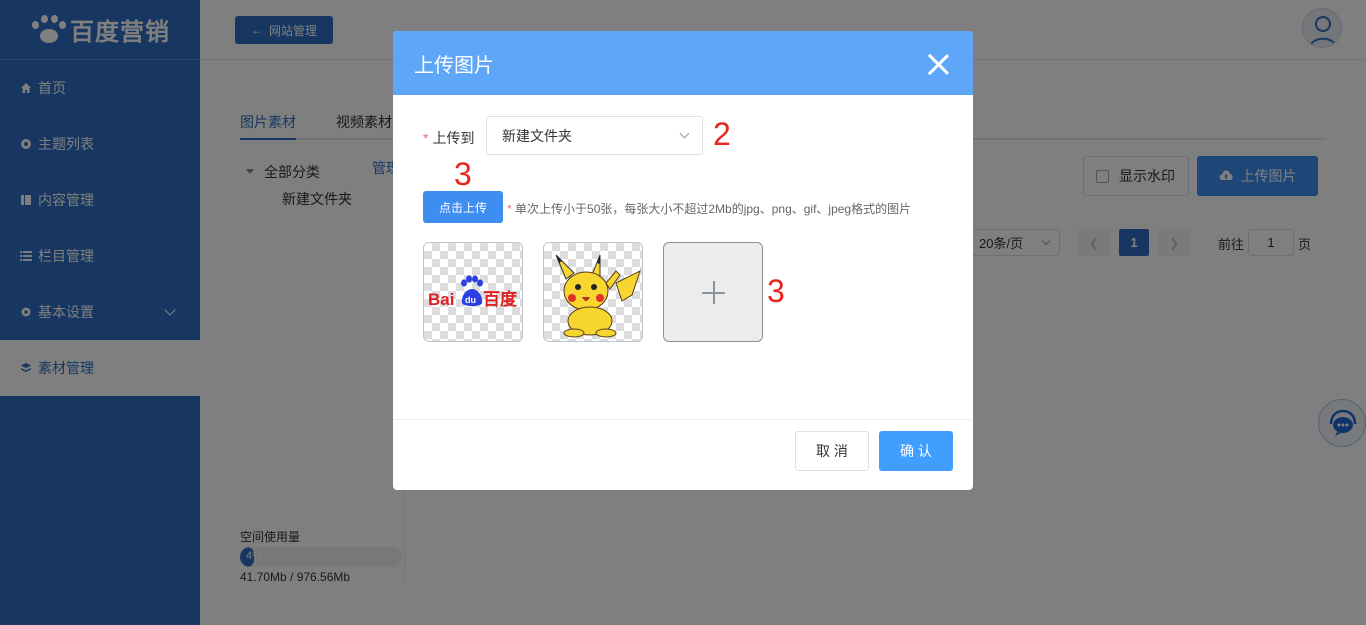 Image resolution: width=1366 pixels, height=625 pixels. I want to click on pikachu-illustration, so click(598, 296).